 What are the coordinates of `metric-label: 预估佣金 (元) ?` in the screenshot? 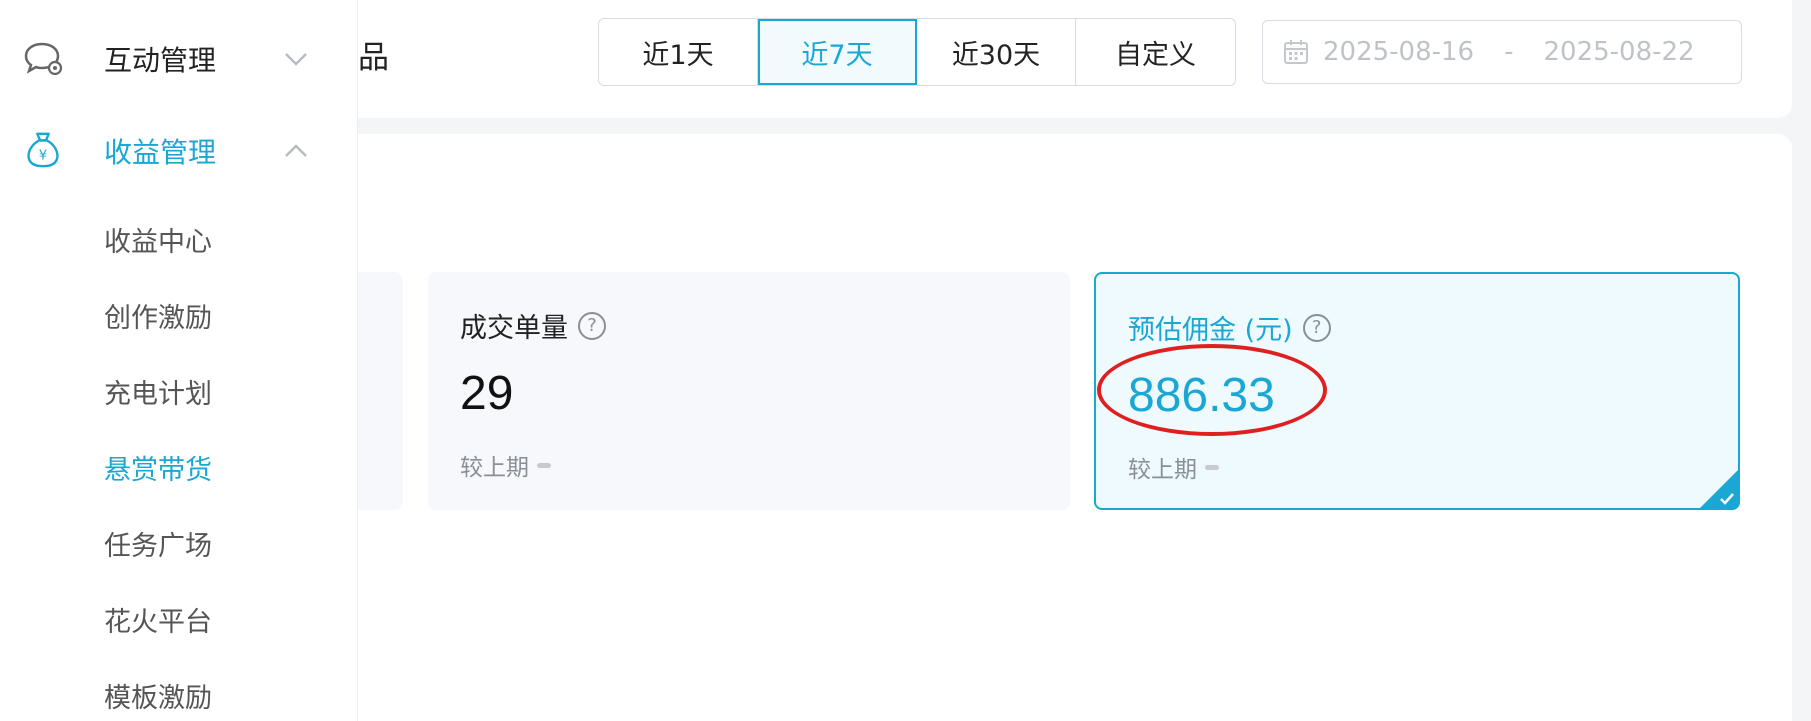 It's located at (1229, 327).